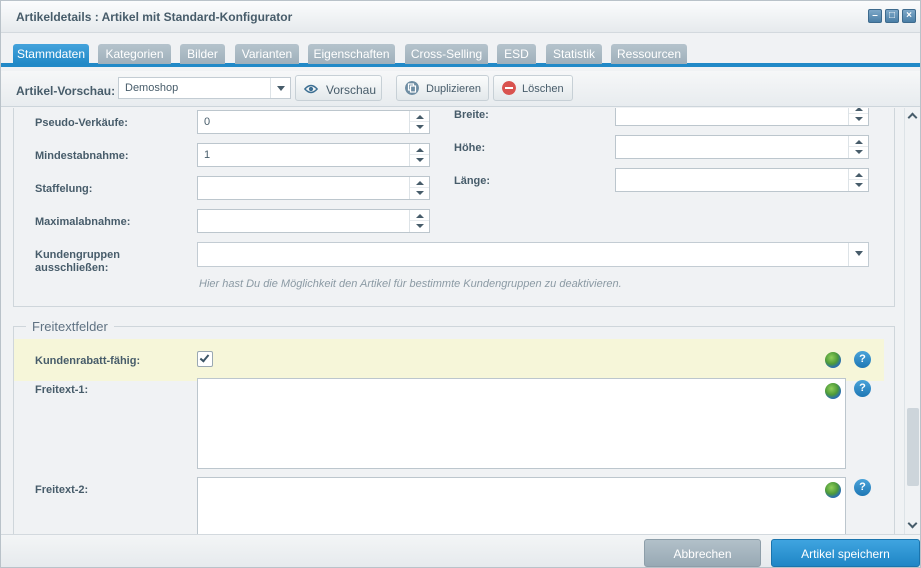  What do you see at coordinates (472, 181) in the screenshot?
I see `length-label: Länge:` at bounding box center [472, 181].